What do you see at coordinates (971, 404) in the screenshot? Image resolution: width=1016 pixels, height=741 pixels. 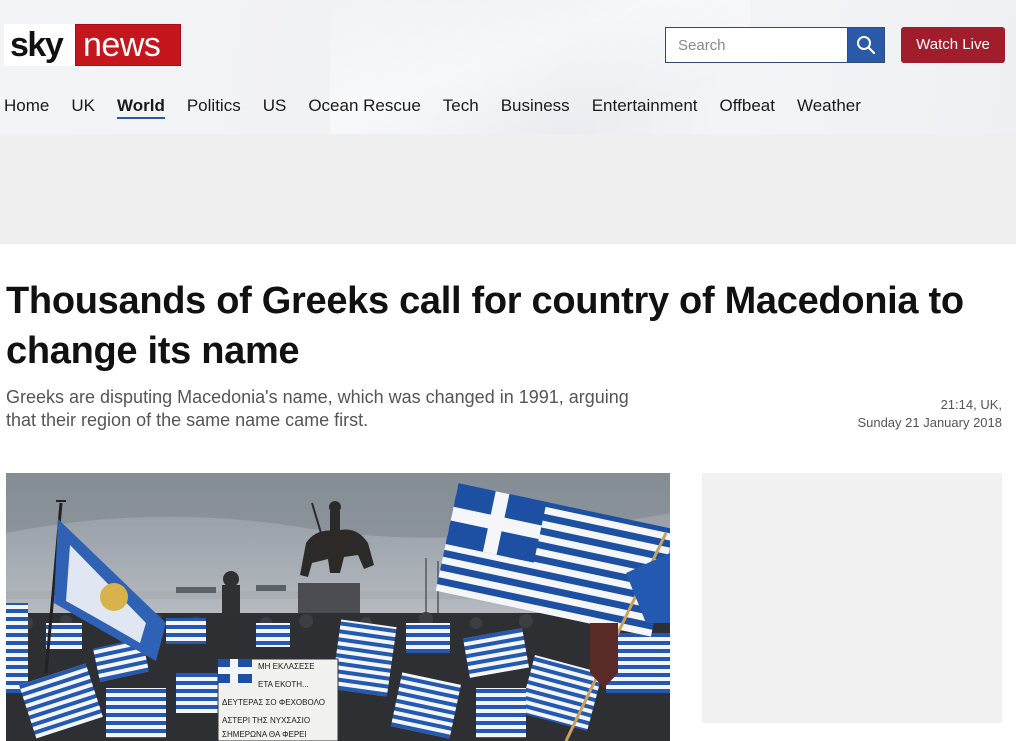 I see `article-time: 21:14, UK,` at bounding box center [971, 404].